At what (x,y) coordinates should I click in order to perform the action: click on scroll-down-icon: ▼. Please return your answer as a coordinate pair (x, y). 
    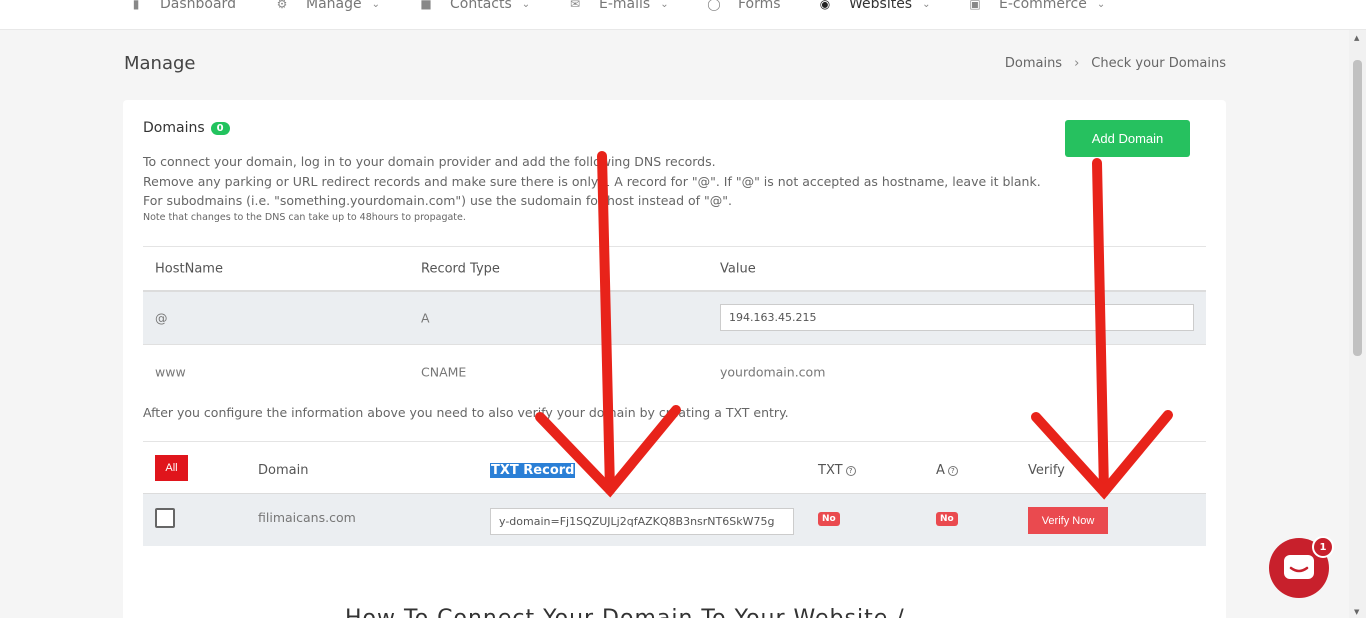
    Looking at the image, I should click on (1356, 612).